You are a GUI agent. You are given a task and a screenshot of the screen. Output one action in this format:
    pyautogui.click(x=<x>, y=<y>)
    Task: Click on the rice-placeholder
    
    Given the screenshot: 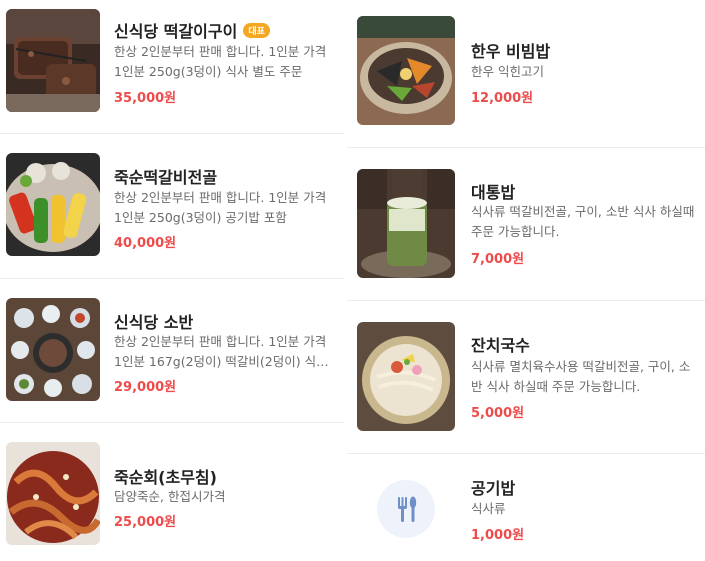 What is the action you would take?
    pyautogui.click(x=406, y=509)
    